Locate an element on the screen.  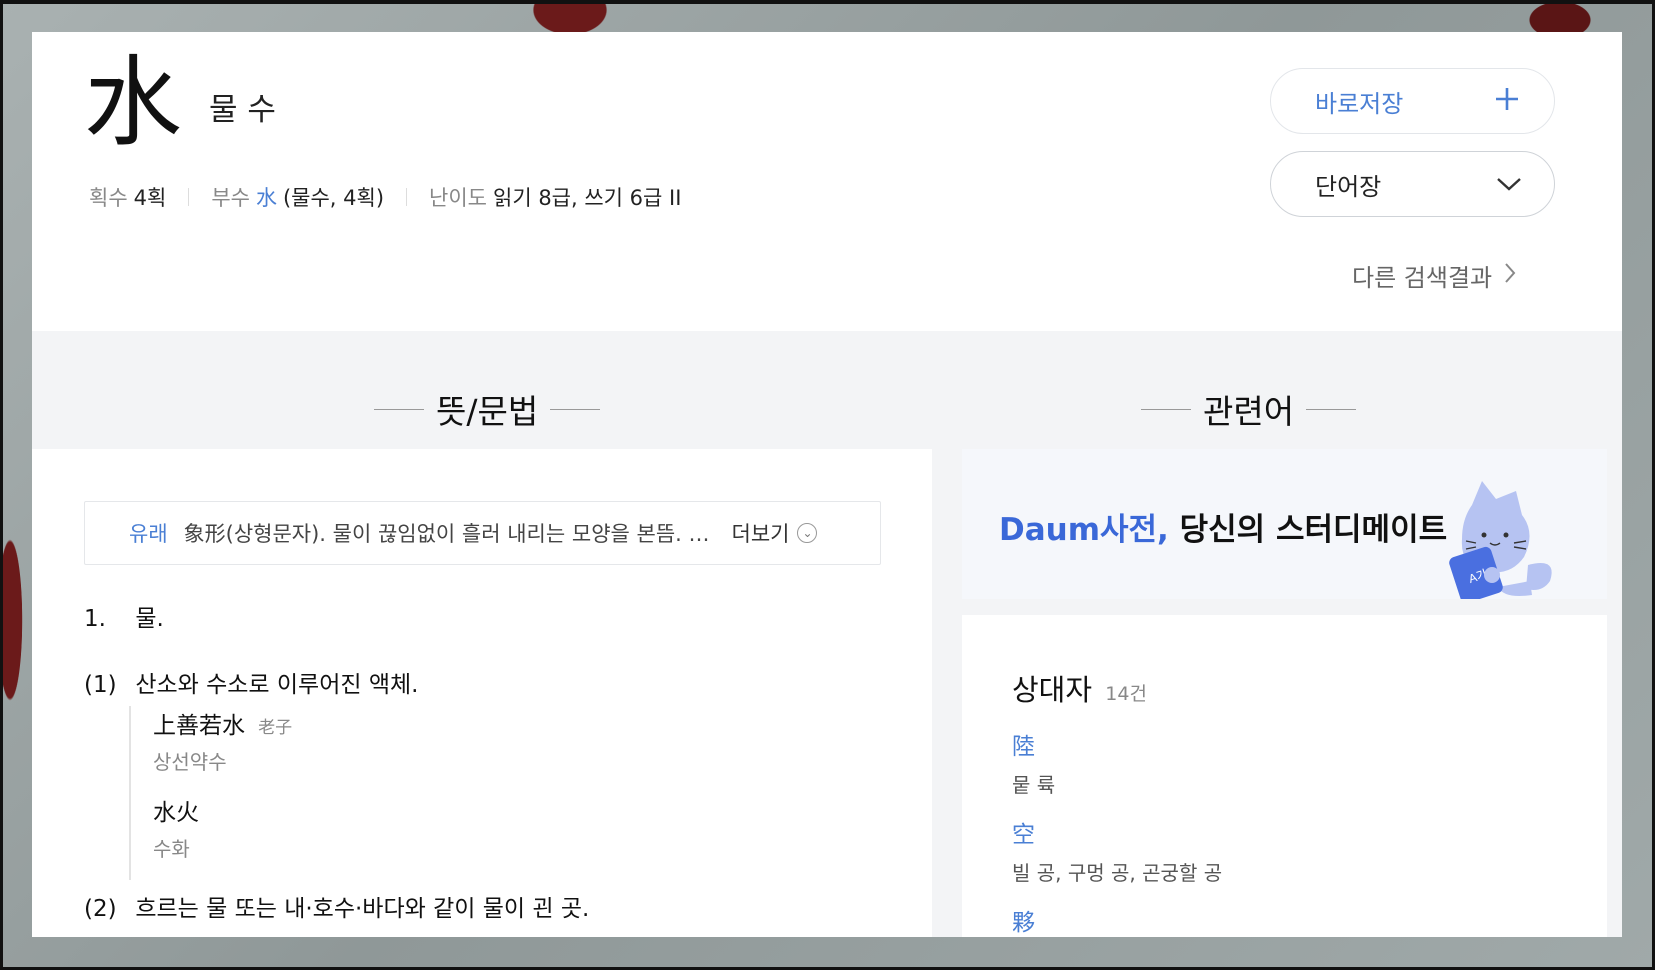
sub-definition-number: (1) is located at coordinates (100, 685).